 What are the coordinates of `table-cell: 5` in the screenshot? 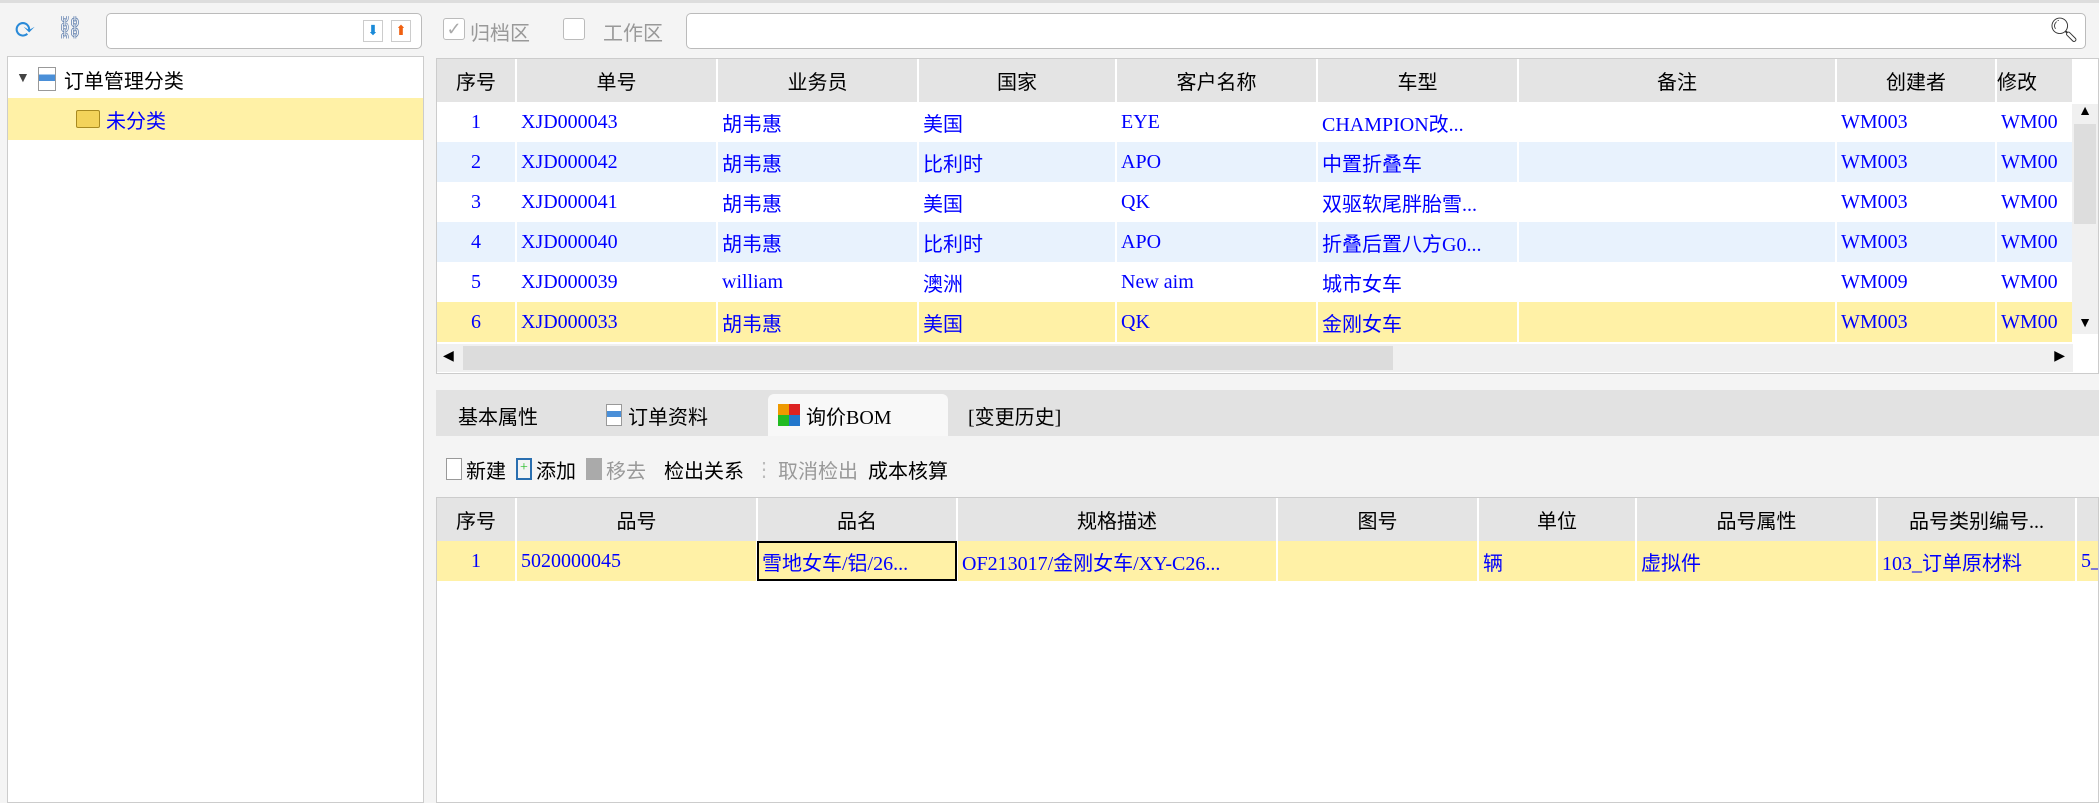 It's located at (477, 282).